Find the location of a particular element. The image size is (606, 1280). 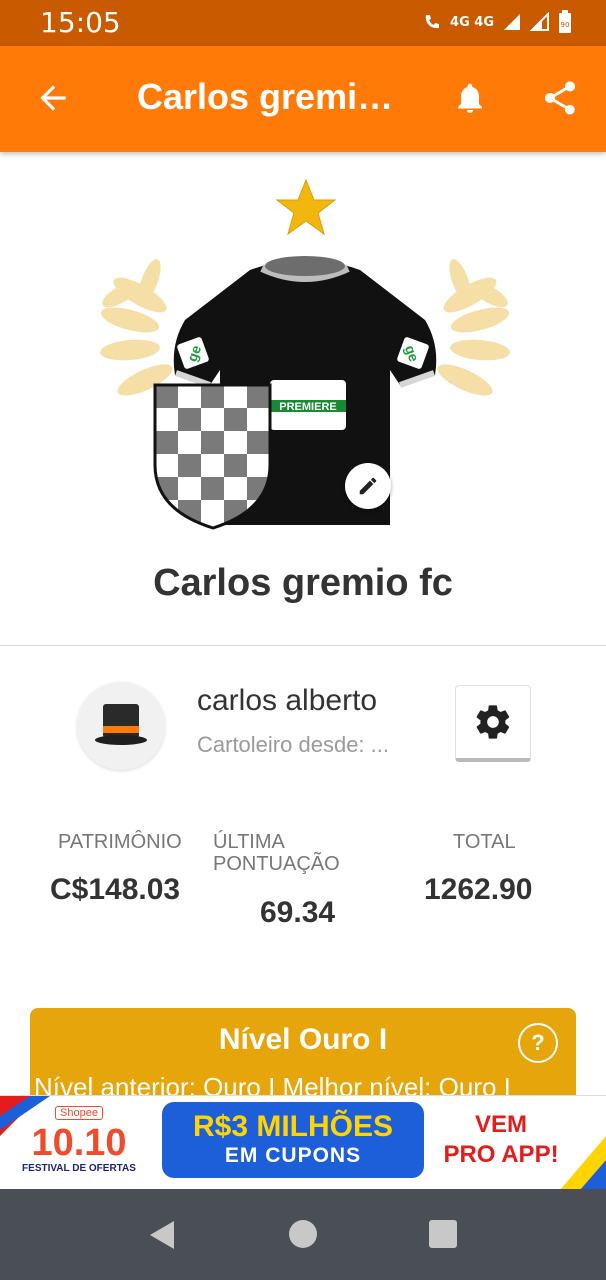

system-nav-bar is located at coordinates (303, 1234).